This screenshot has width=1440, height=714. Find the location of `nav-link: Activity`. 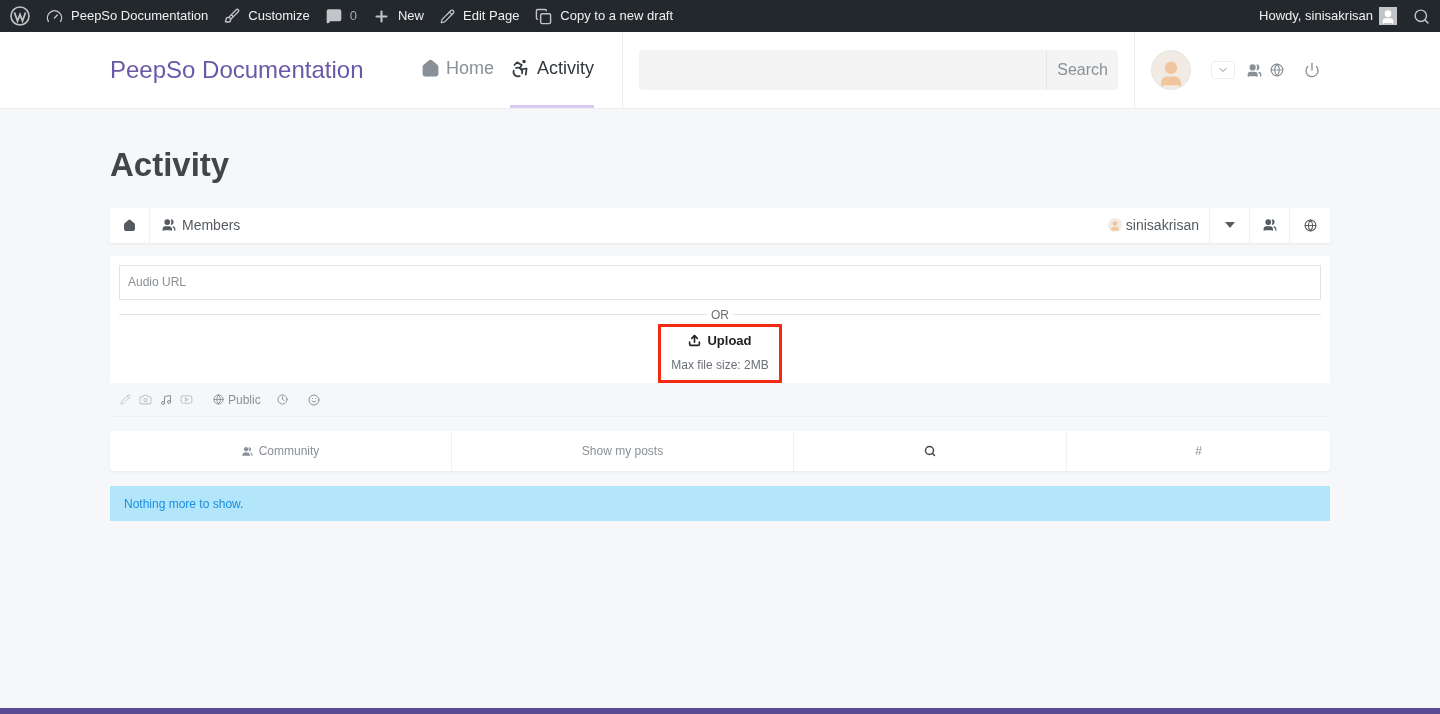

nav-link: Activity is located at coordinates (552, 70).